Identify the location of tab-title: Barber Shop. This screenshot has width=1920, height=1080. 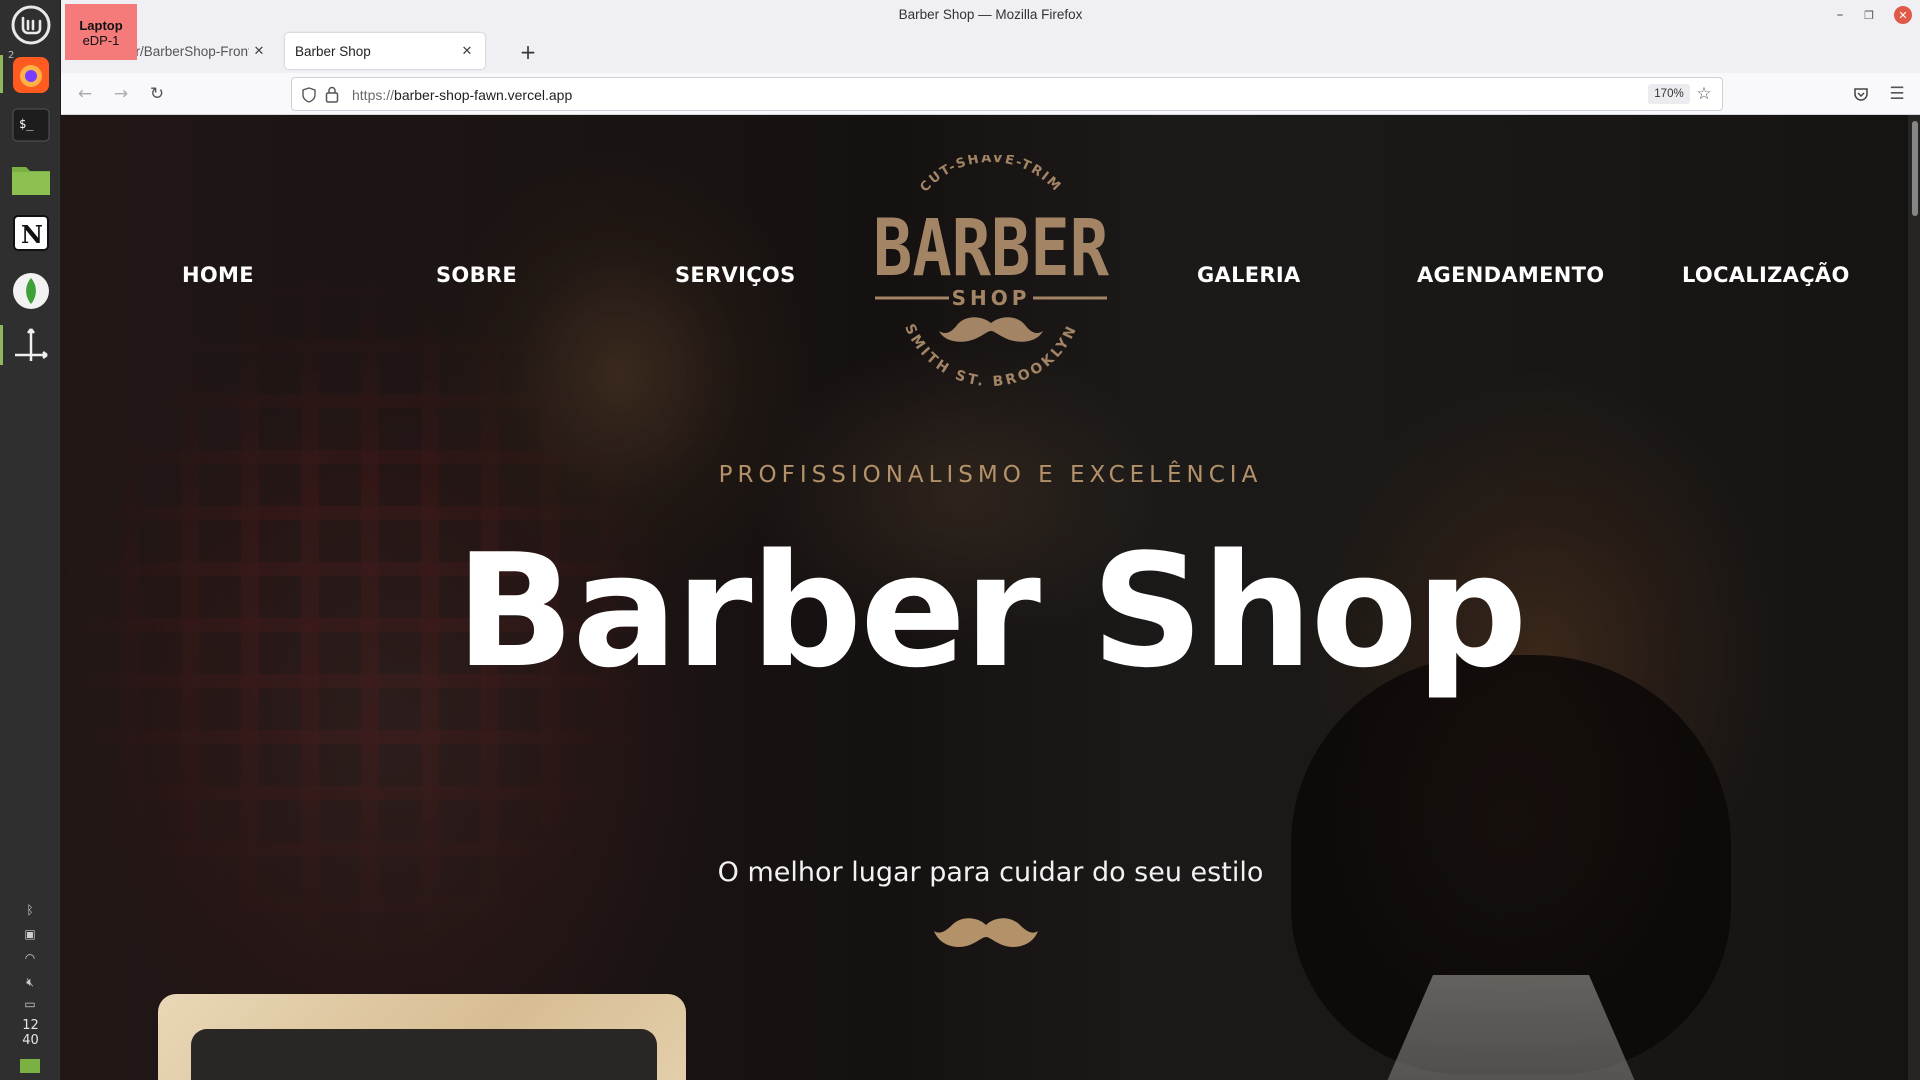
(333, 51).